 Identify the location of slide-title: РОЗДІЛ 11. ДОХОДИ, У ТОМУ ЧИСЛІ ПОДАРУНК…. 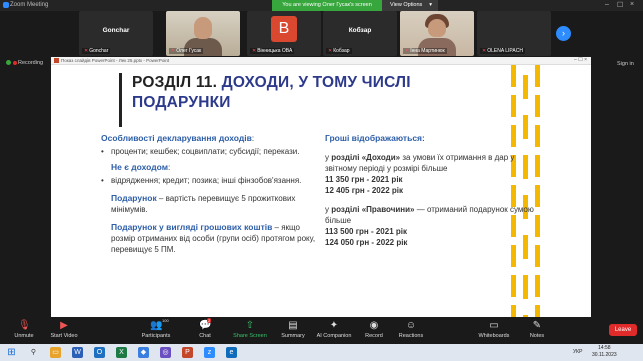
(325, 100).